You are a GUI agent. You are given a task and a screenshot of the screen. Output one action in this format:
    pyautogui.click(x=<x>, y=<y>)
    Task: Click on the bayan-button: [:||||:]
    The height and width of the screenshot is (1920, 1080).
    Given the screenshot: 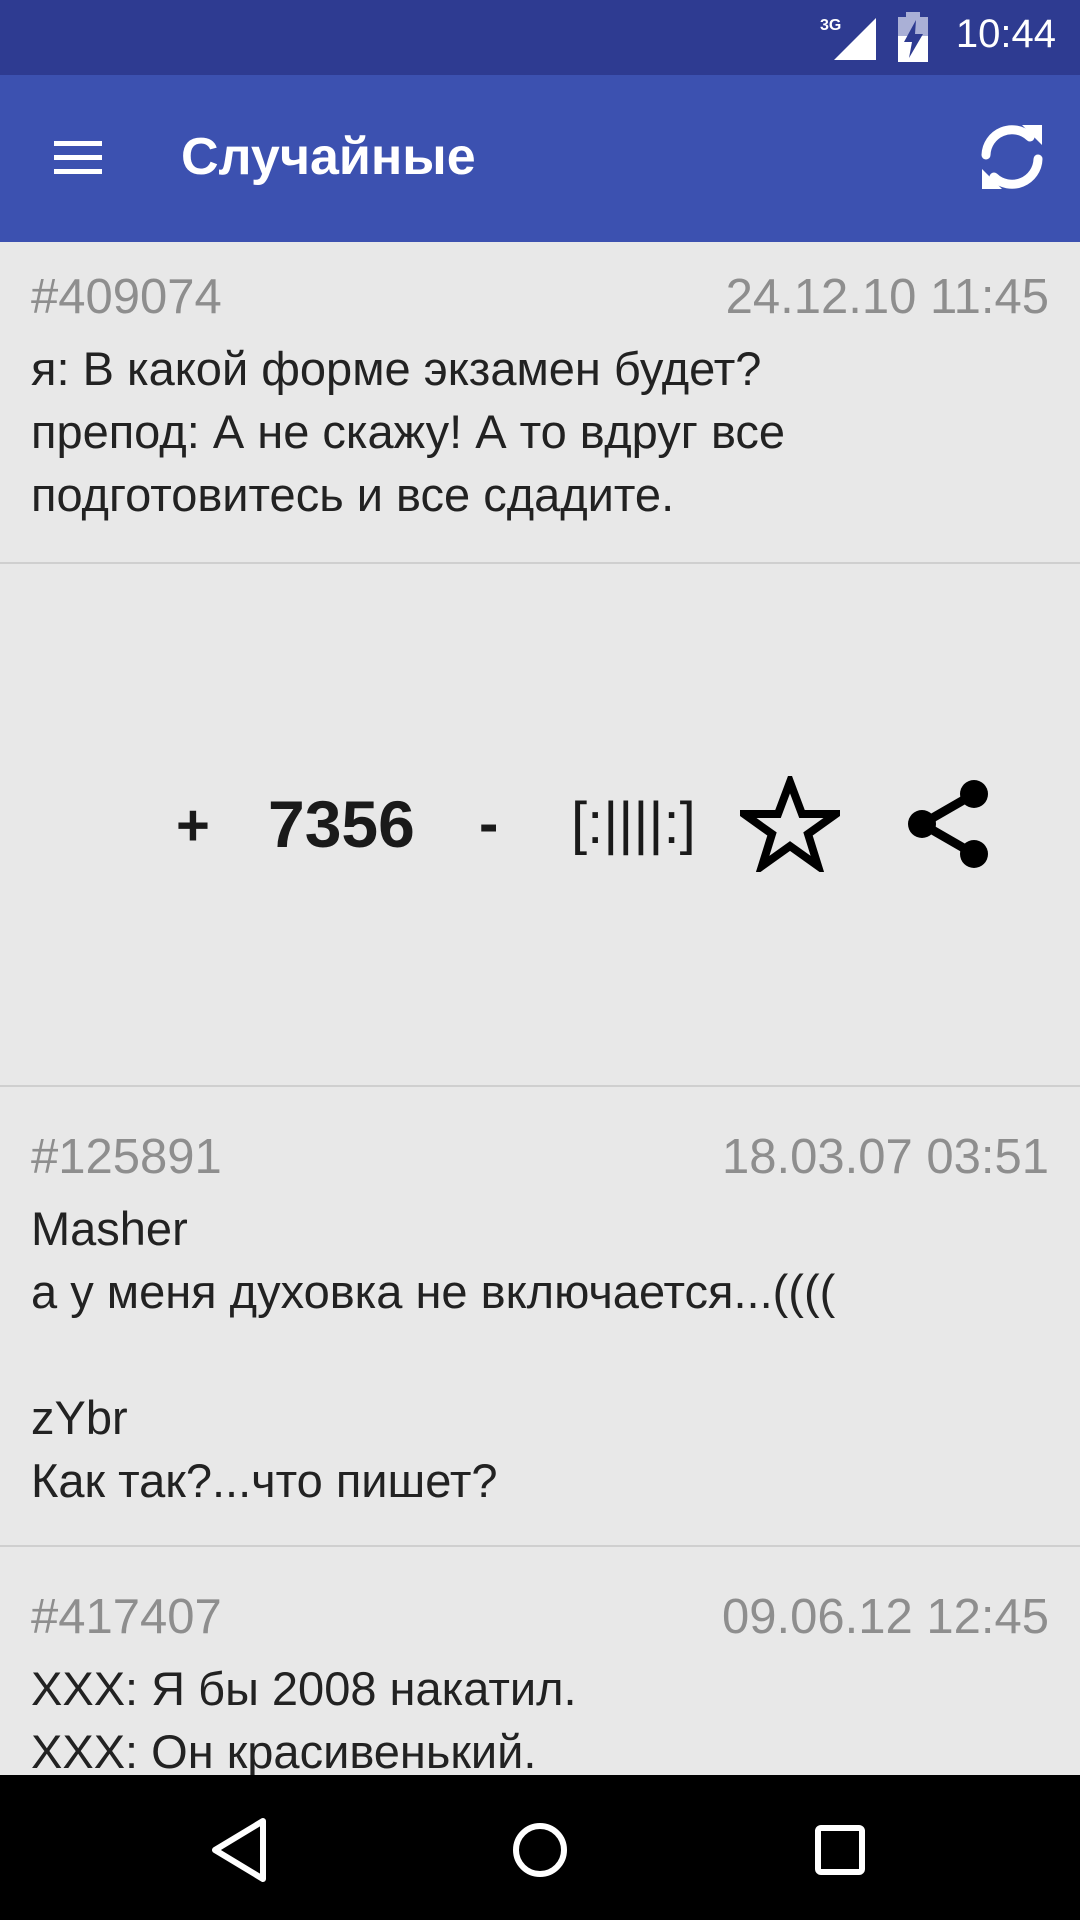 What is the action you would take?
    pyautogui.click(x=633, y=823)
    